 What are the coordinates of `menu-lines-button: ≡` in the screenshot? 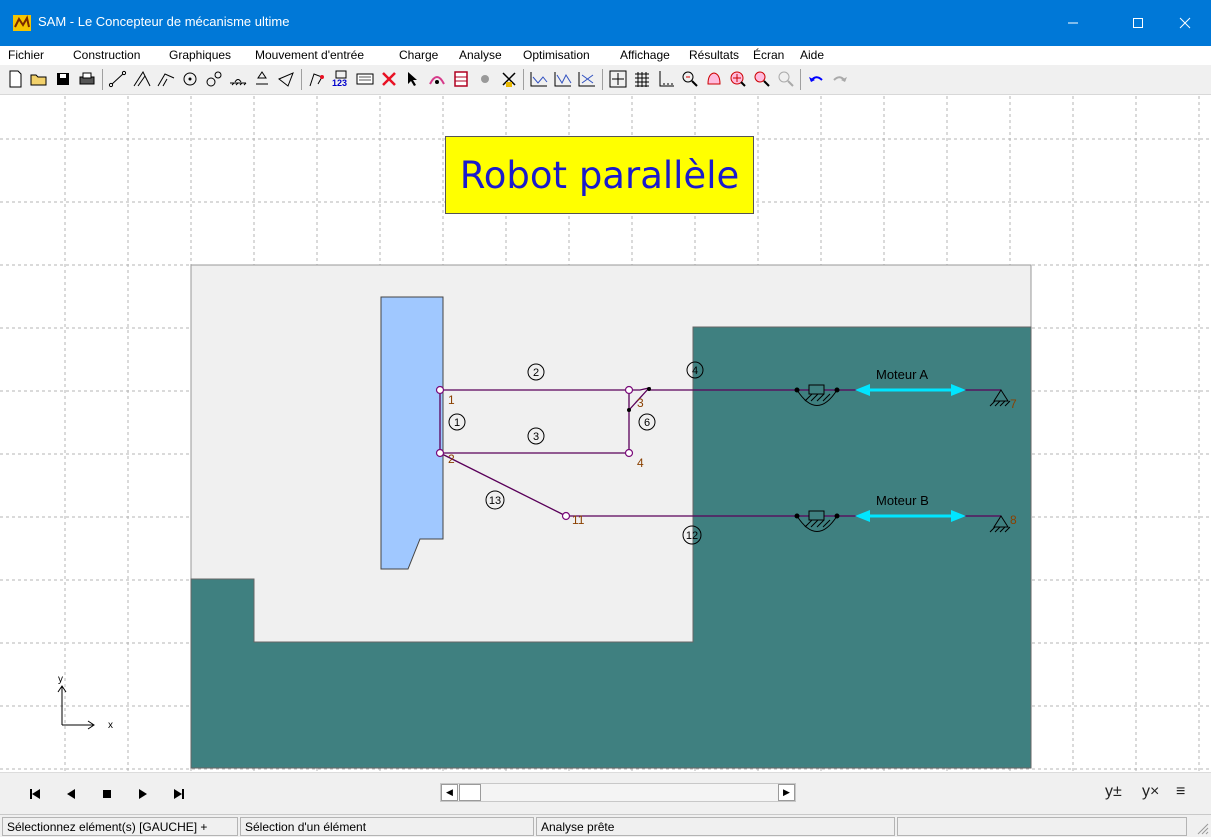 It's located at (1180, 794).